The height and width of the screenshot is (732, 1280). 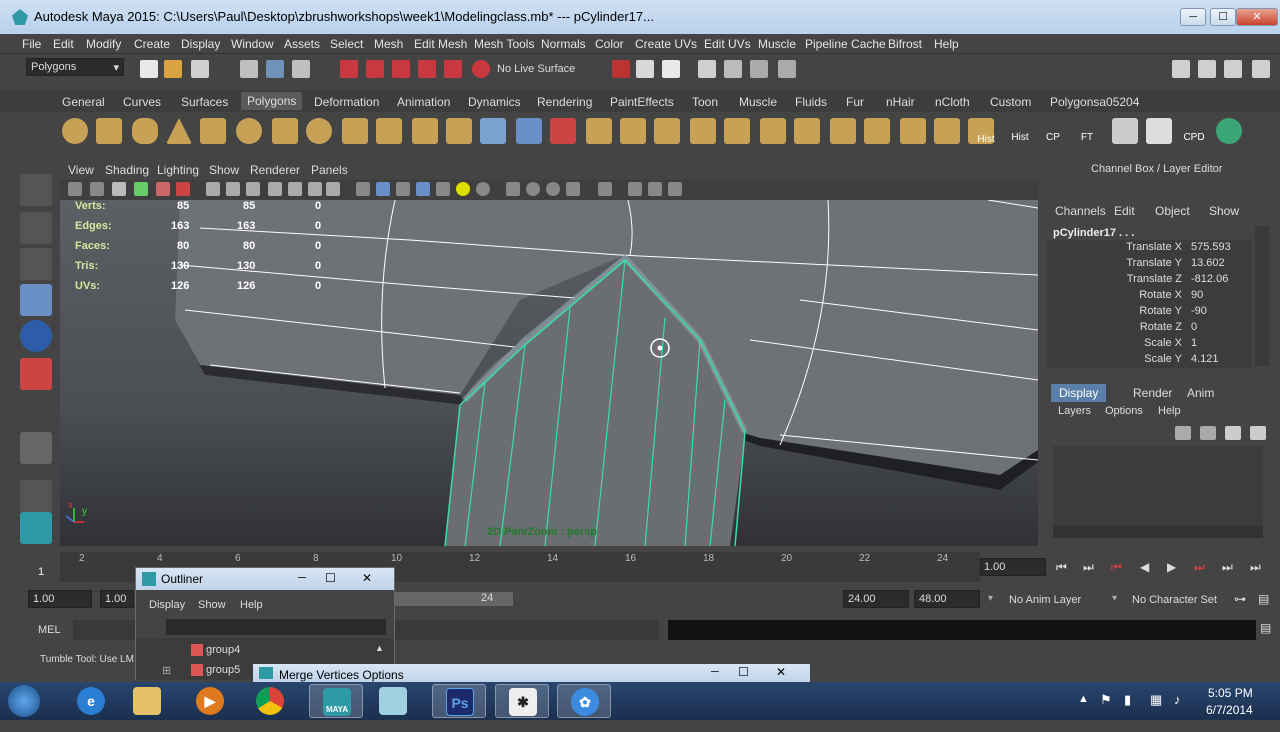 What do you see at coordinates (275, 170) in the screenshot?
I see `viewport-menu-renderer: Renderer` at bounding box center [275, 170].